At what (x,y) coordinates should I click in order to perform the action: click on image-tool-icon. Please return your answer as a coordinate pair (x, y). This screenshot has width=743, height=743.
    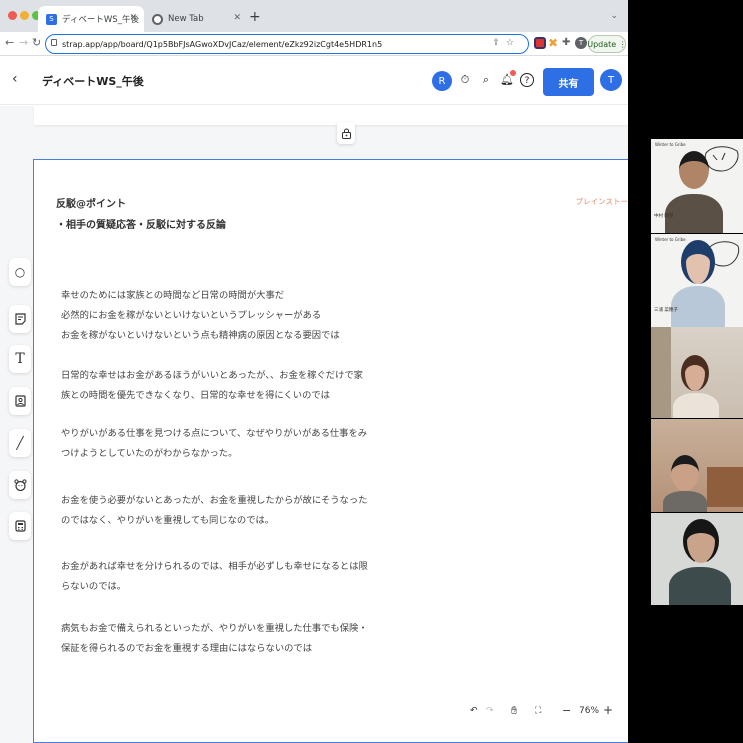
    Looking at the image, I should click on (20, 401).